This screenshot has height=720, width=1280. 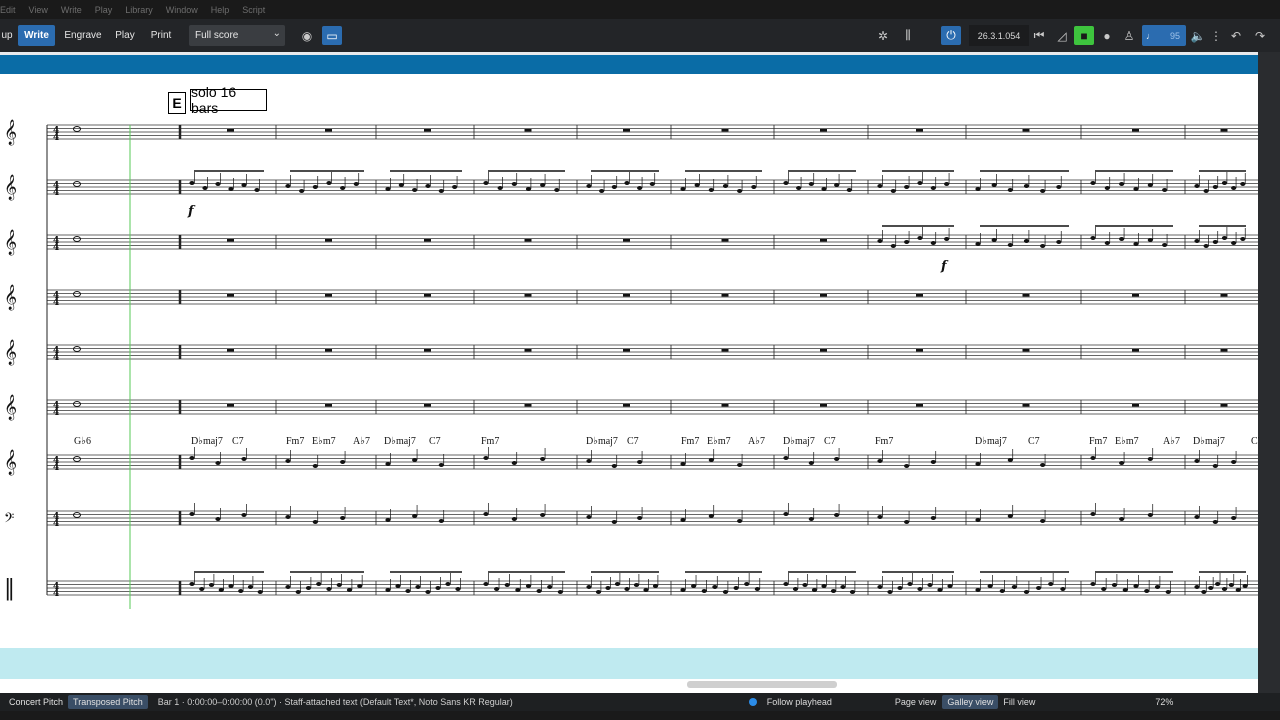 I want to click on tempo-display: ♩ 95, so click(x=1164, y=35).